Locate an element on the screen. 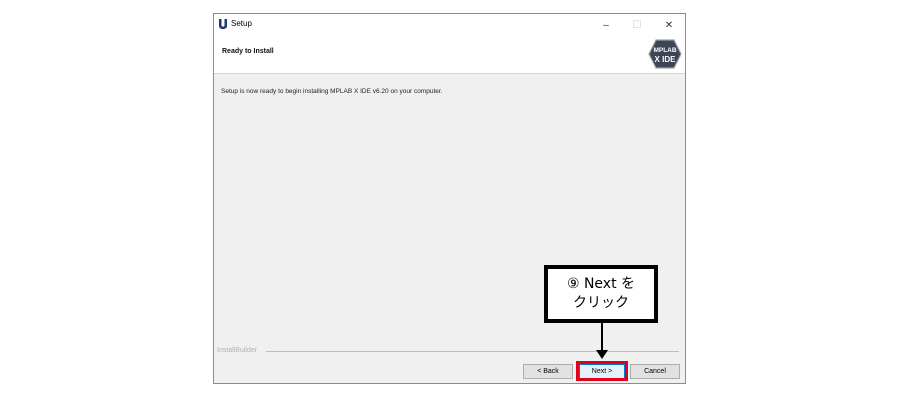  callout-line-2: クリック is located at coordinates (601, 303).